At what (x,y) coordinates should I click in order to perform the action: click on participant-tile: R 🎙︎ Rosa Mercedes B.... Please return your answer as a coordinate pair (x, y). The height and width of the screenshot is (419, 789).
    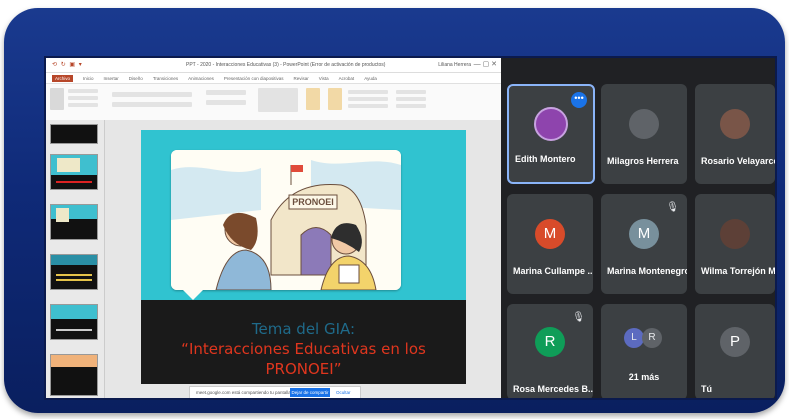
    Looking at the image, I should click on (550, 351).